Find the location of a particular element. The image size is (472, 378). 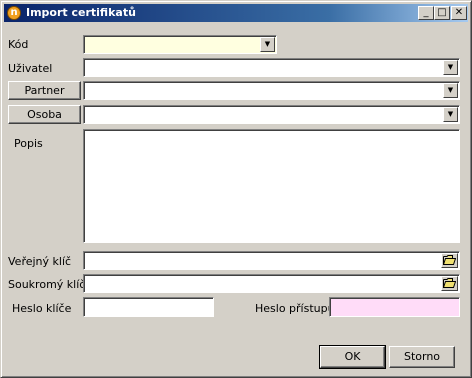

heslo-klice-input is located at coordinates (148, 307).